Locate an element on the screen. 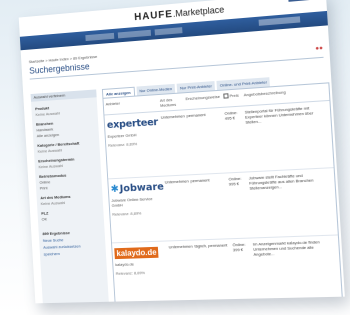 The height and width of the screenshot is (315, 350). page-title: Suchergebnisse is located at coordinates (59, 68).